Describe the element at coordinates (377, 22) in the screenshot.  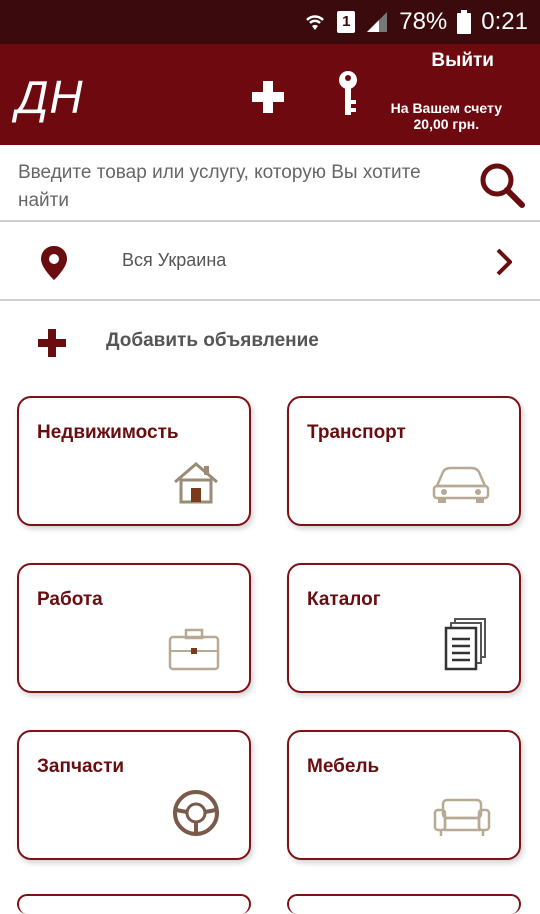
I see `signal-icon` at that location.